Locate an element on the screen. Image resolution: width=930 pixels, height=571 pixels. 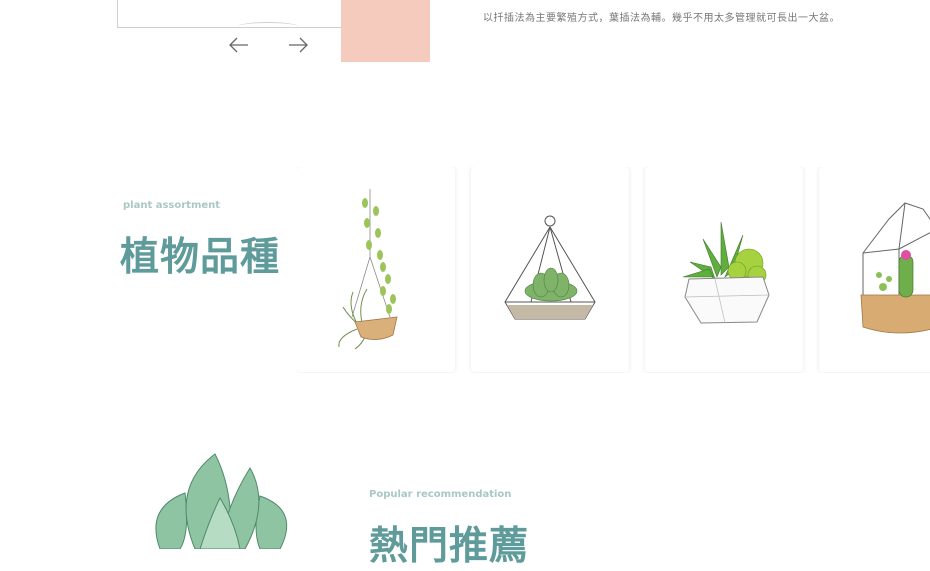
hanging-air-plant-icon is located at coordinates (368, 269).